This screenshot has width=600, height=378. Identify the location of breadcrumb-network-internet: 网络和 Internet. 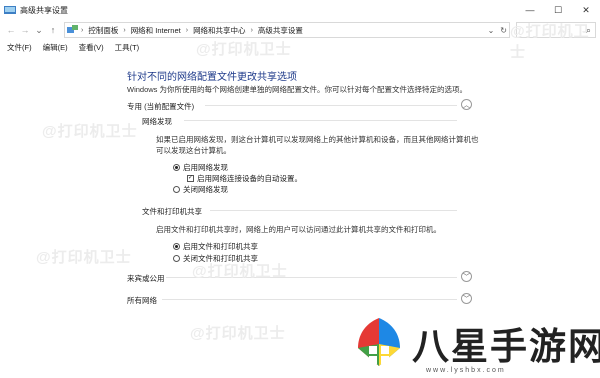
(156, 30).